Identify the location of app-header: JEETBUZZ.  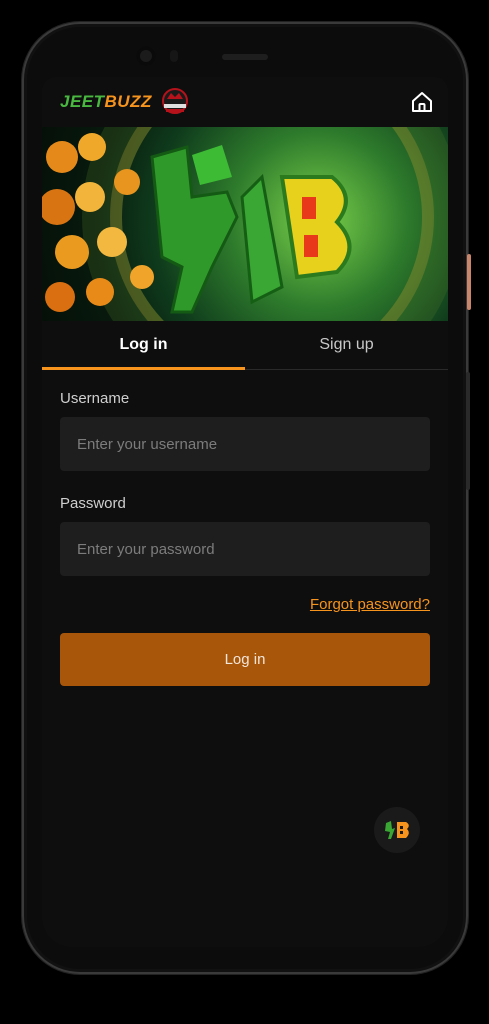
(245, 102).